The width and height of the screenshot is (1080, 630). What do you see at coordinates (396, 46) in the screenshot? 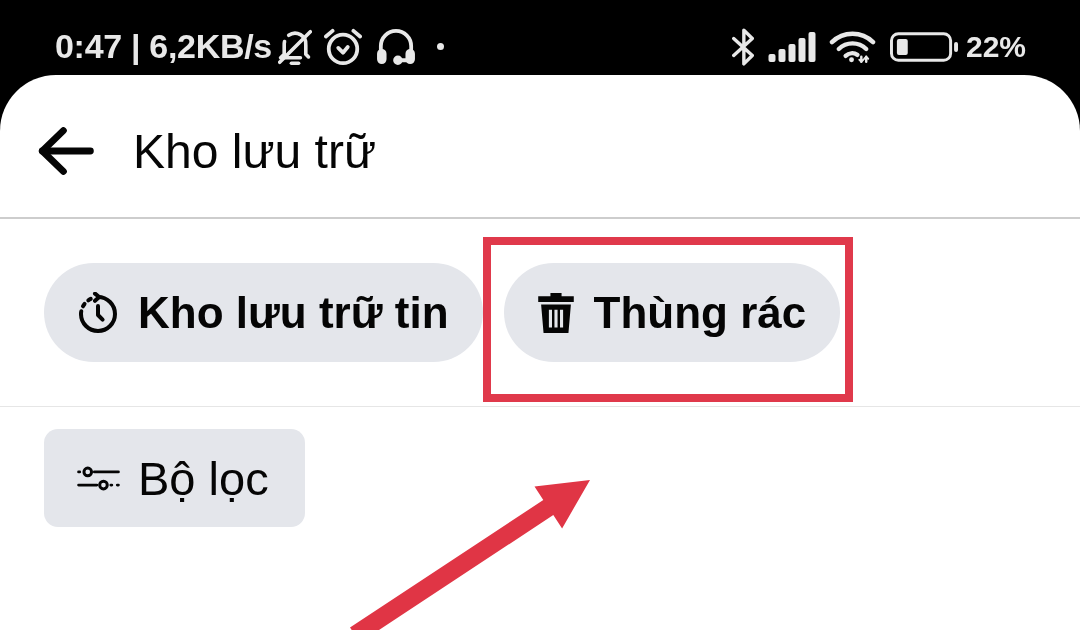
I see `headset-icon` at bounding box center [396, 46].